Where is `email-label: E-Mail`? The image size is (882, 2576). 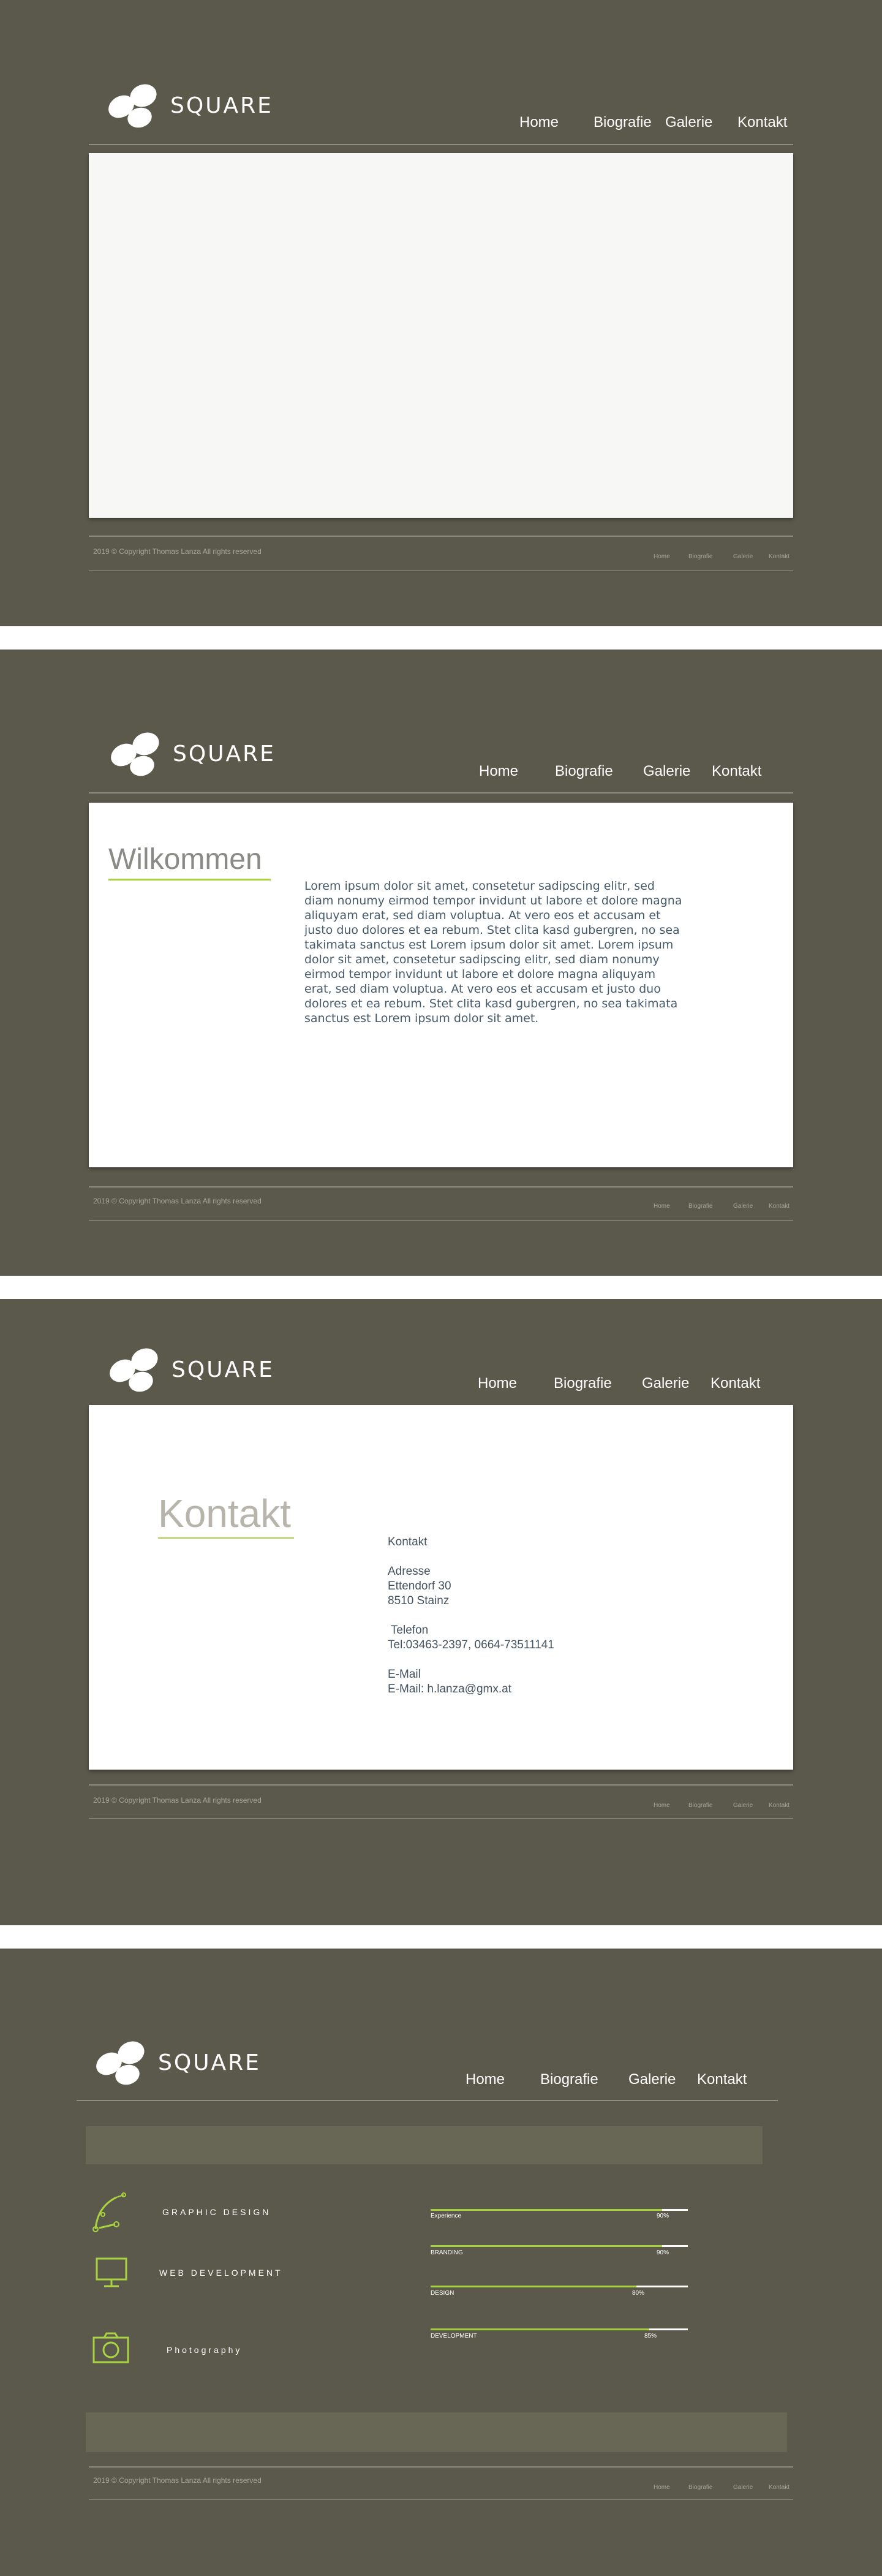 email-label: E-Mail is located at coordinates (405, 1675).